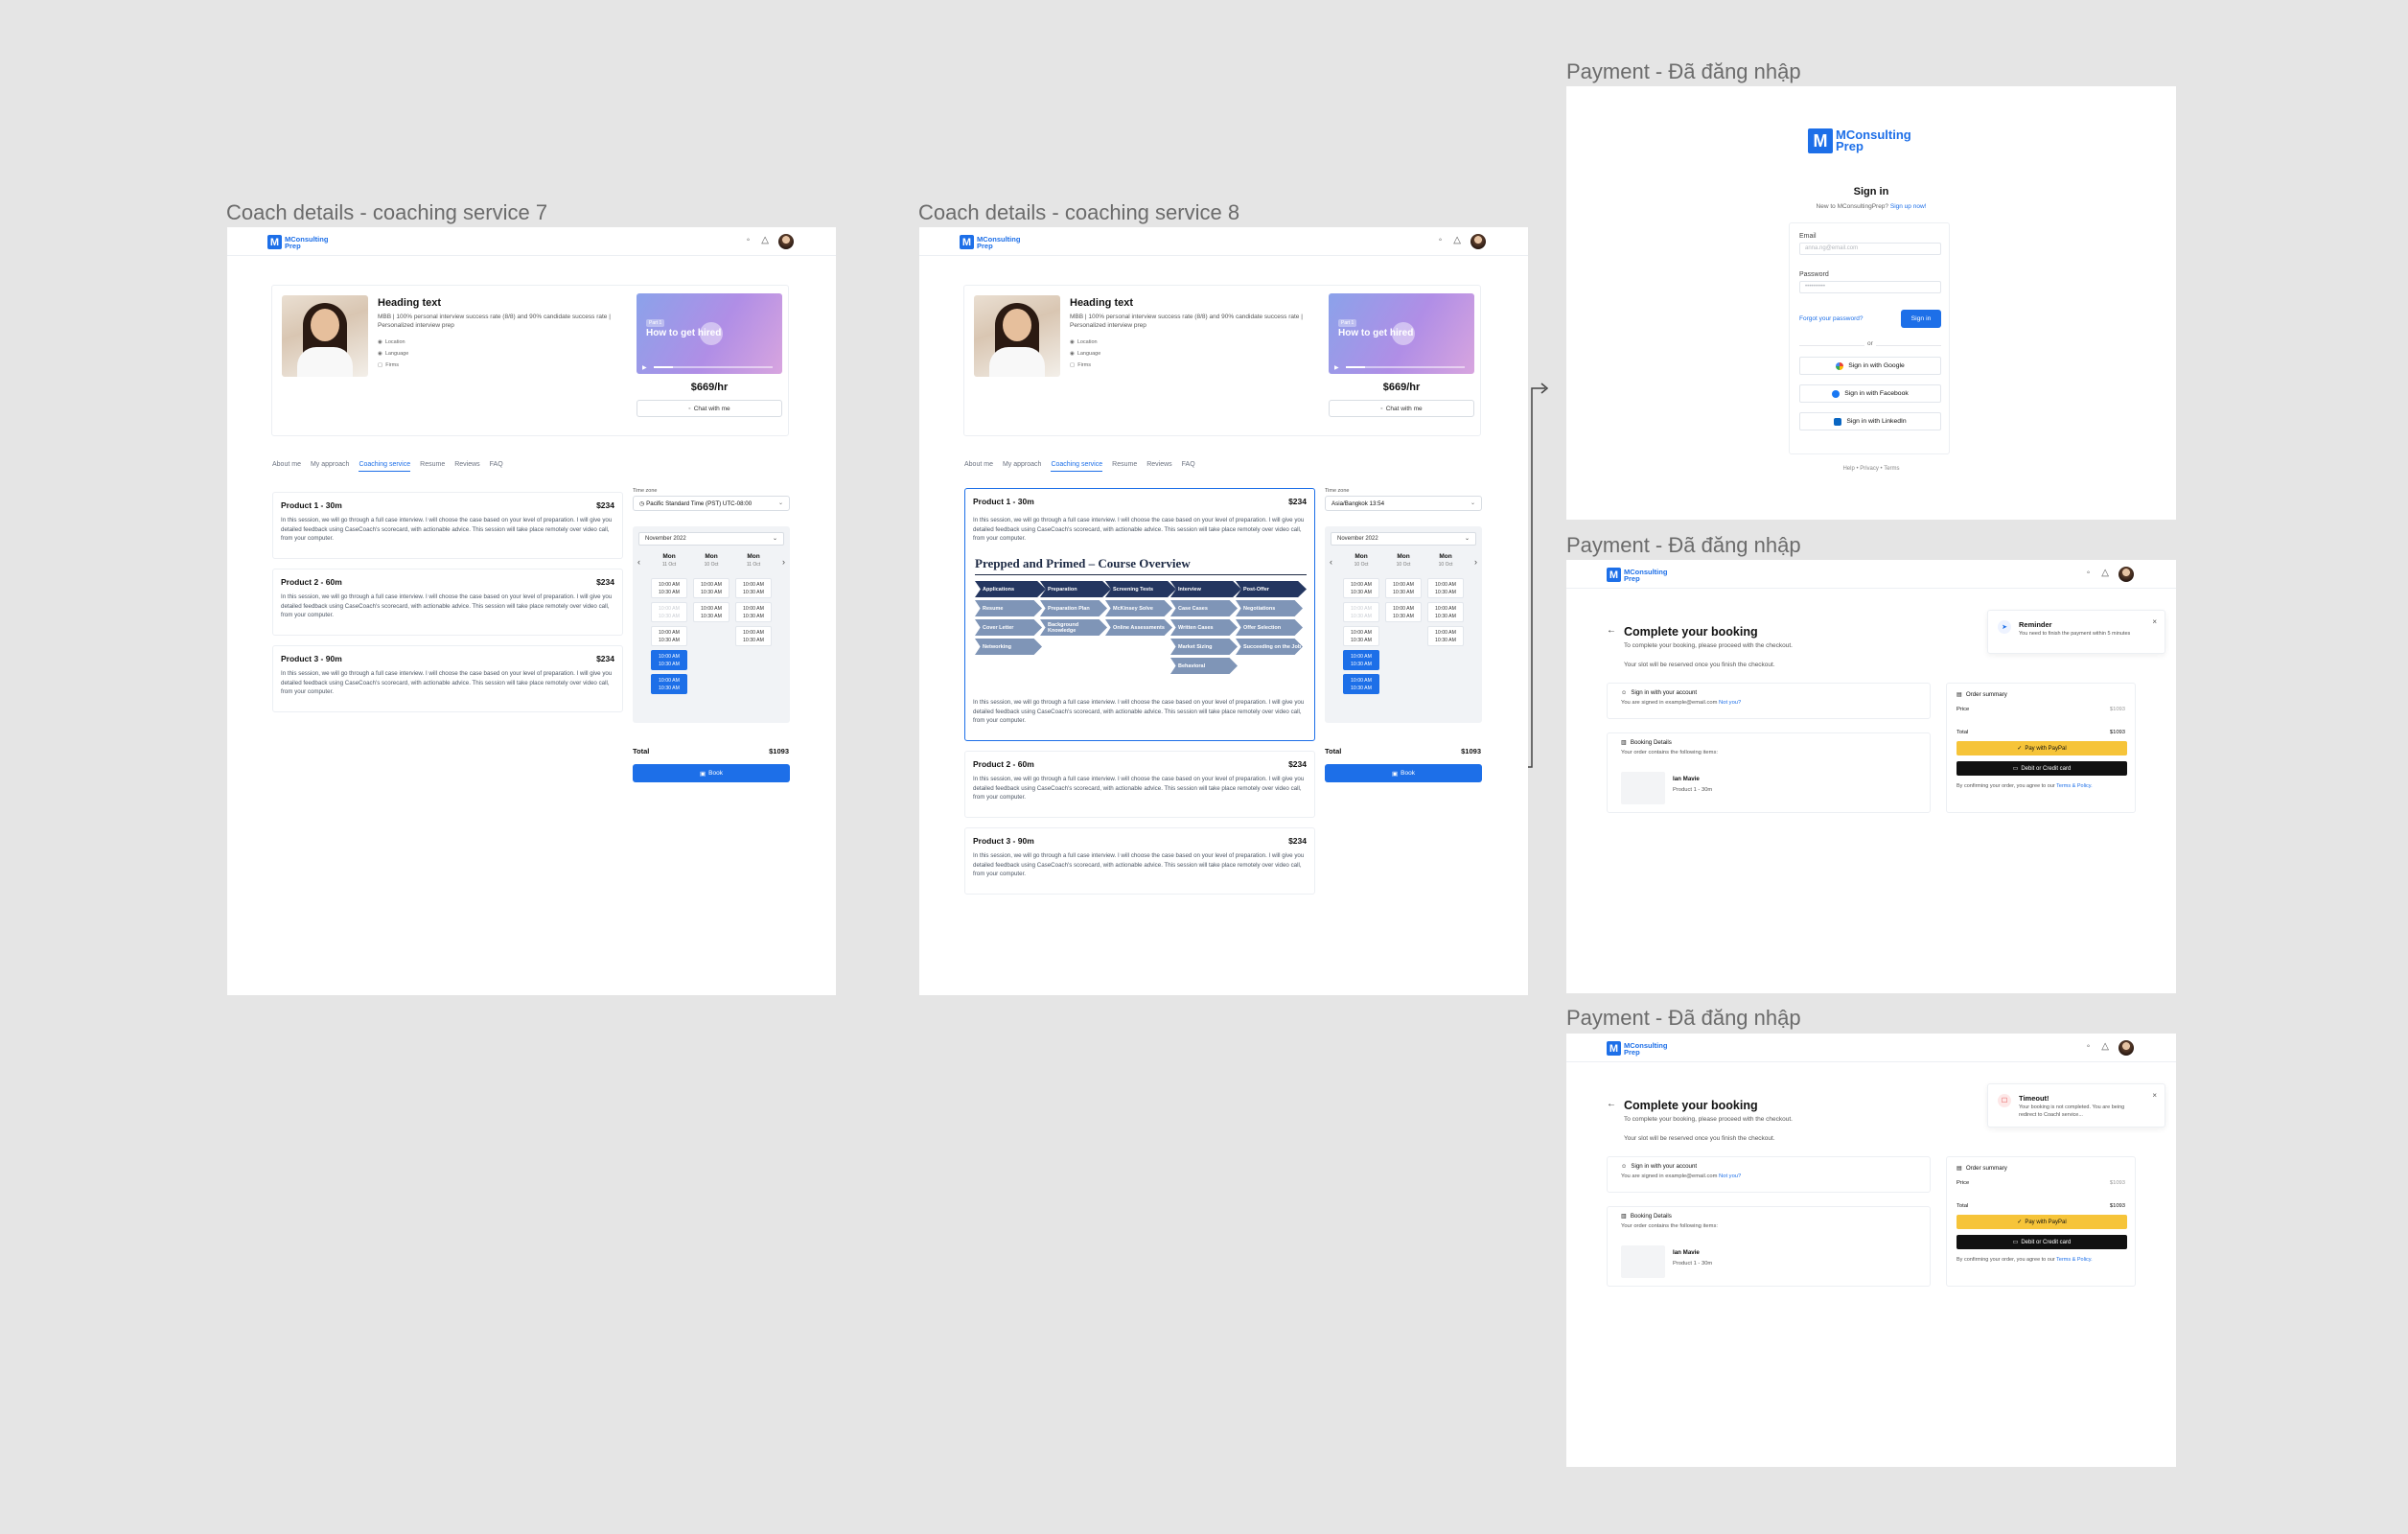 The image size is (2408, 1534). Describe the element at coordinates (1870, 287) in the screenshot. I see `password-field: ••••••••••` at that location.